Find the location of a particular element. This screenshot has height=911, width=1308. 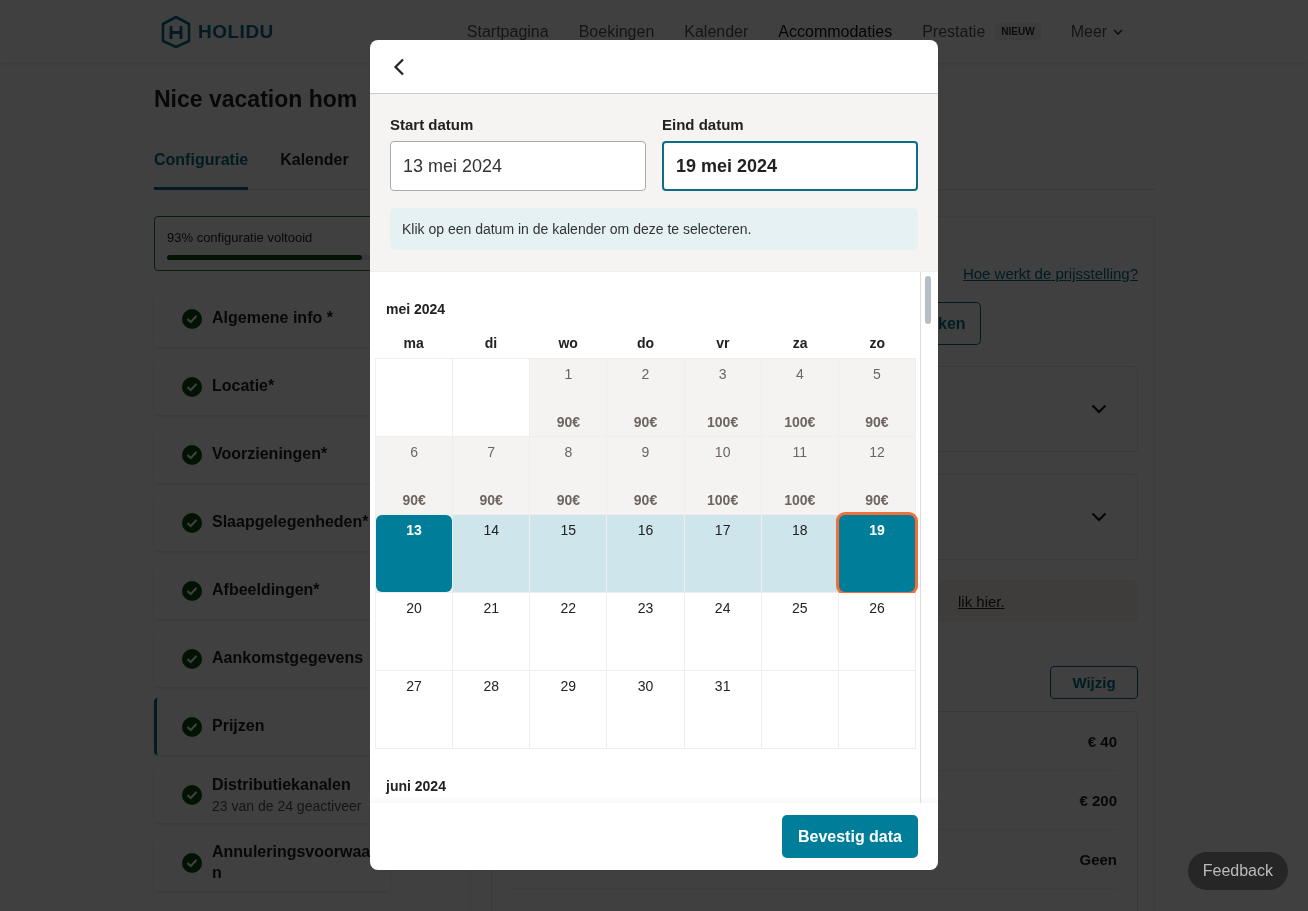

progress-label: 93% configuratie voltooid is located at coordinates (240, 237).